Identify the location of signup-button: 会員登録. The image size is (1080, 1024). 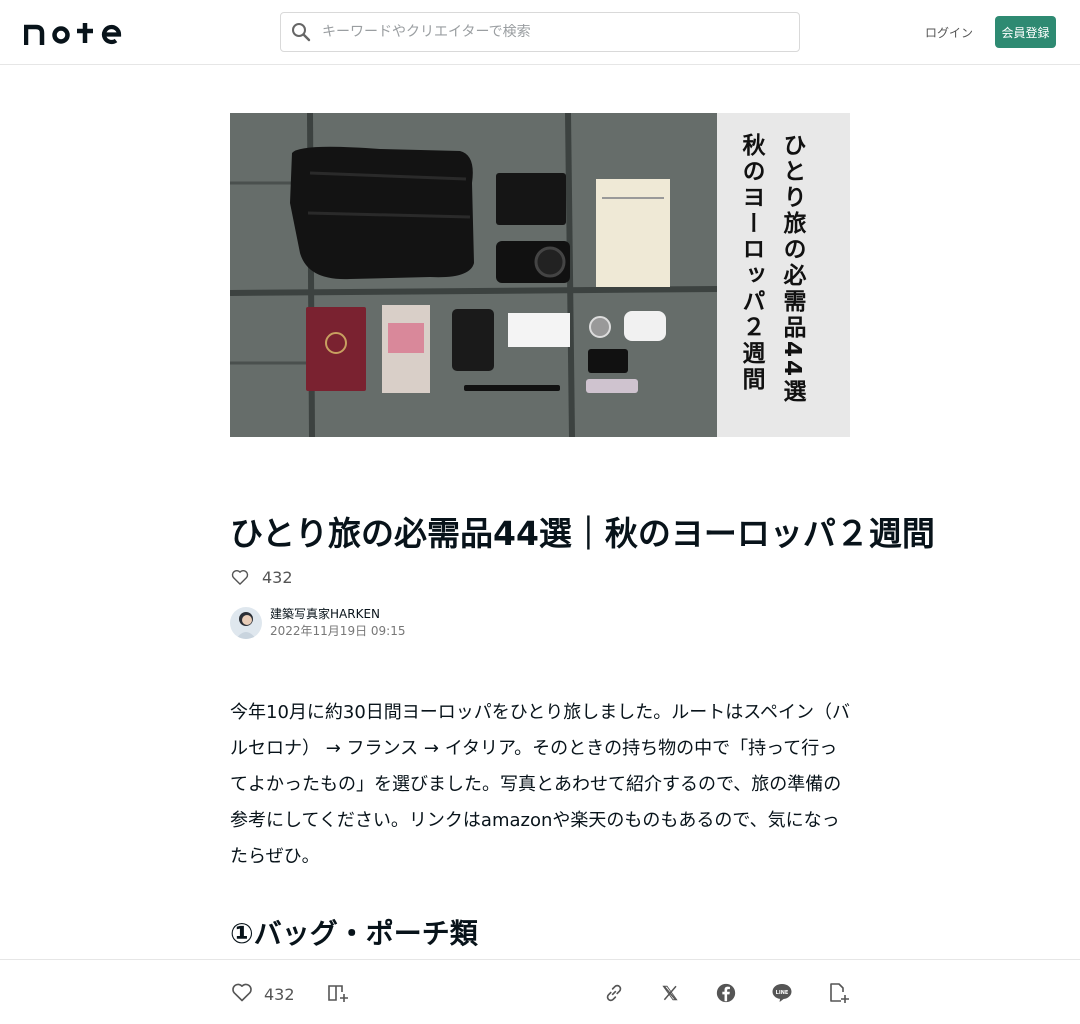
(1025, 32).